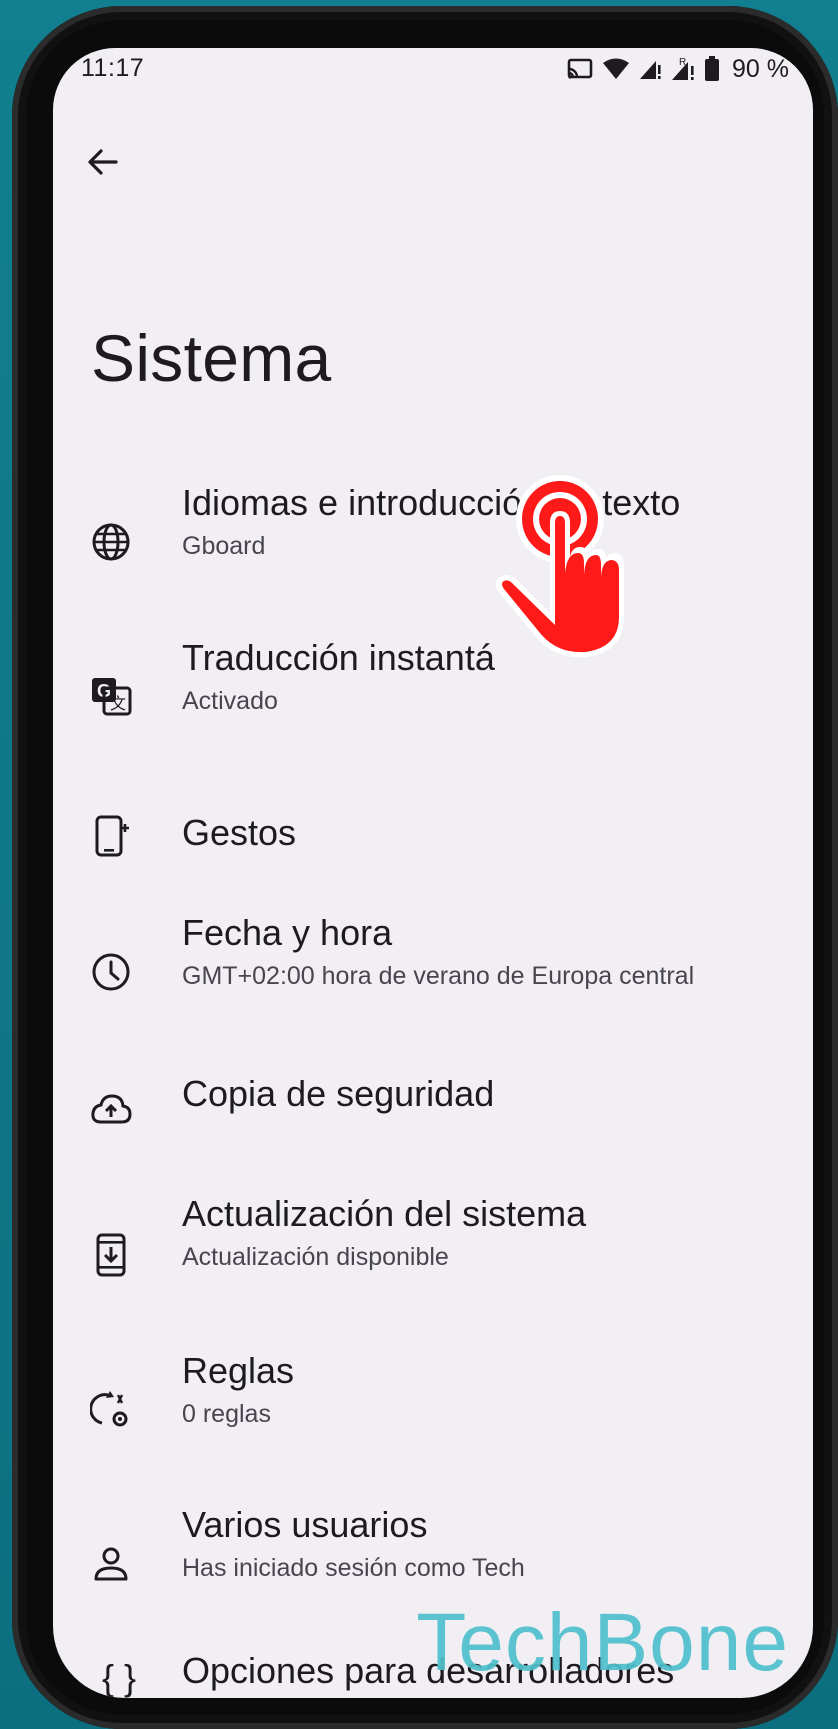 The height and width of the screenshot is (1729, 838). Describe the element at coordinates (353, 1568) in the screenshot. I see `item-subtitle: Has iniciado sesión como Tech` at that location.